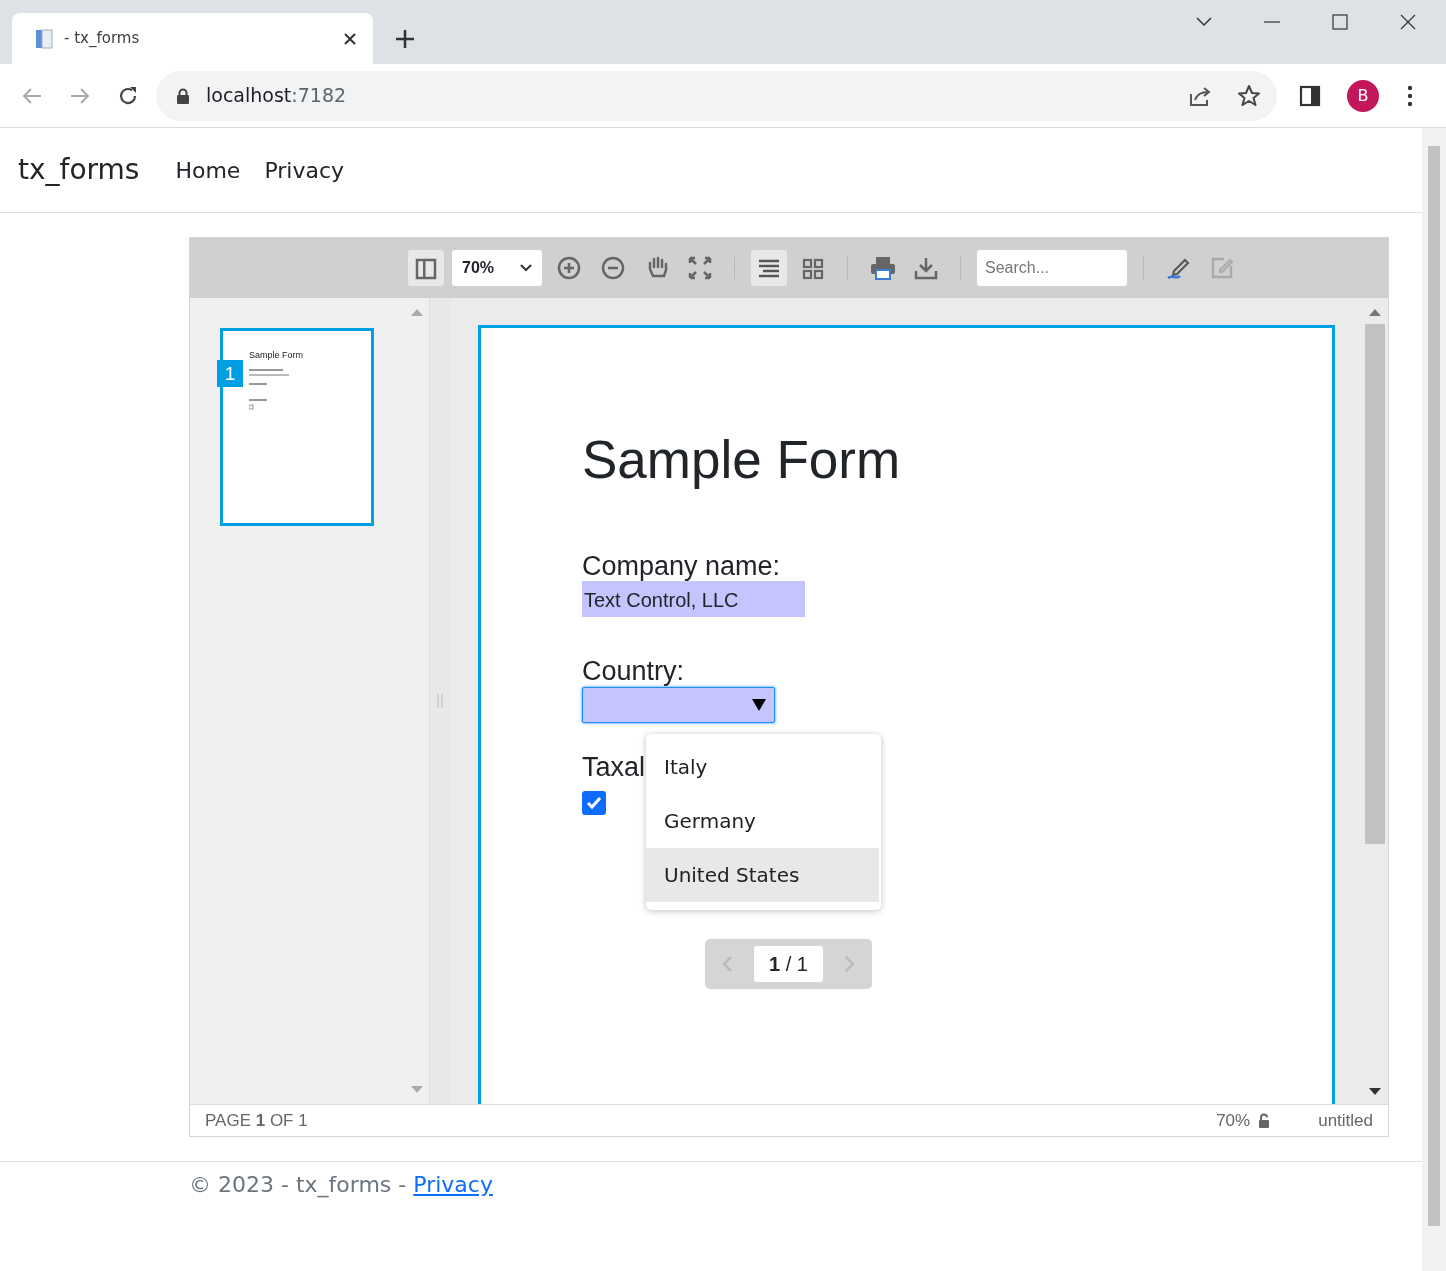  What do you see at coordinates (526, 268) in the screenshot?
I see `chevron-down-icon` at bounding box center [526, 268].